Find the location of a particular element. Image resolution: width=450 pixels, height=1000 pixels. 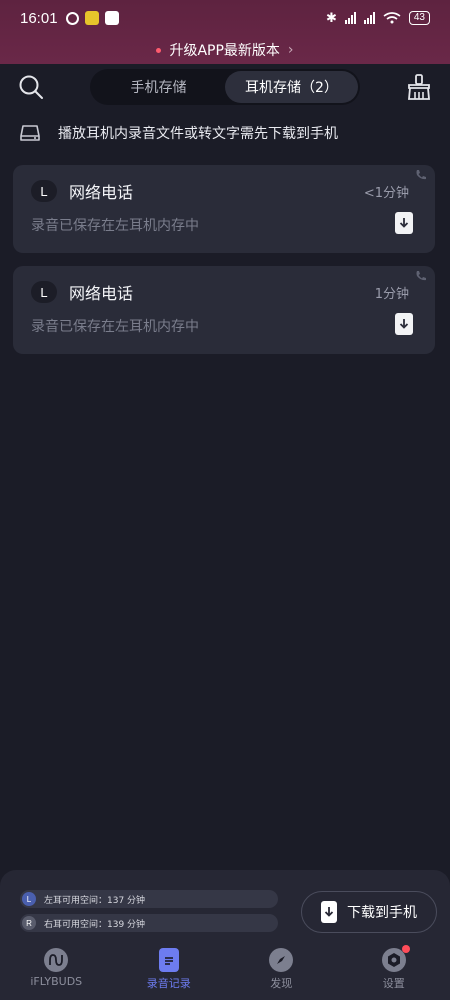

recording-item: L 网络电话 <1分钟 录音已保存在左耳机内存中 is located at coordinates (224, 209).